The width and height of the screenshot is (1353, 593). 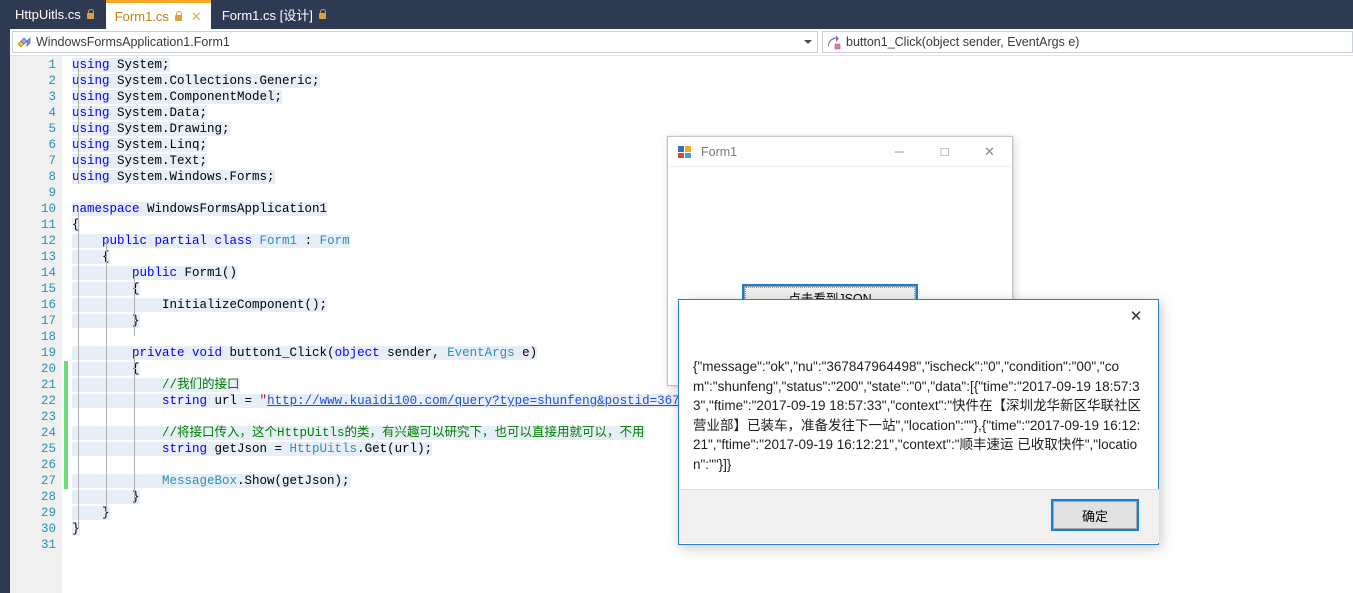 I want to click on chevron-down-icon, so click(x=808, y=42).